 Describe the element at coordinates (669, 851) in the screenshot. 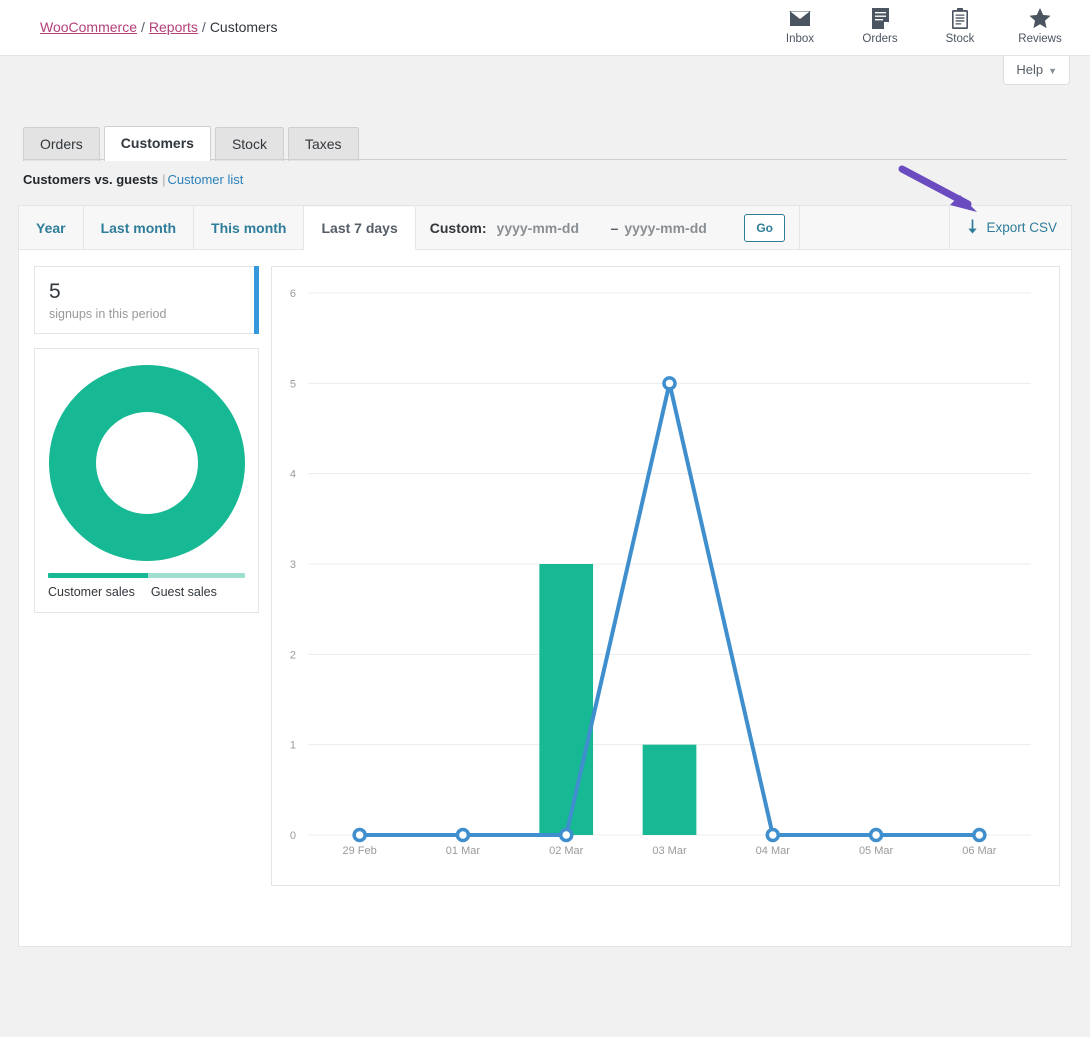

I see `x-axis-tick-label: 03 Mar` at that location.